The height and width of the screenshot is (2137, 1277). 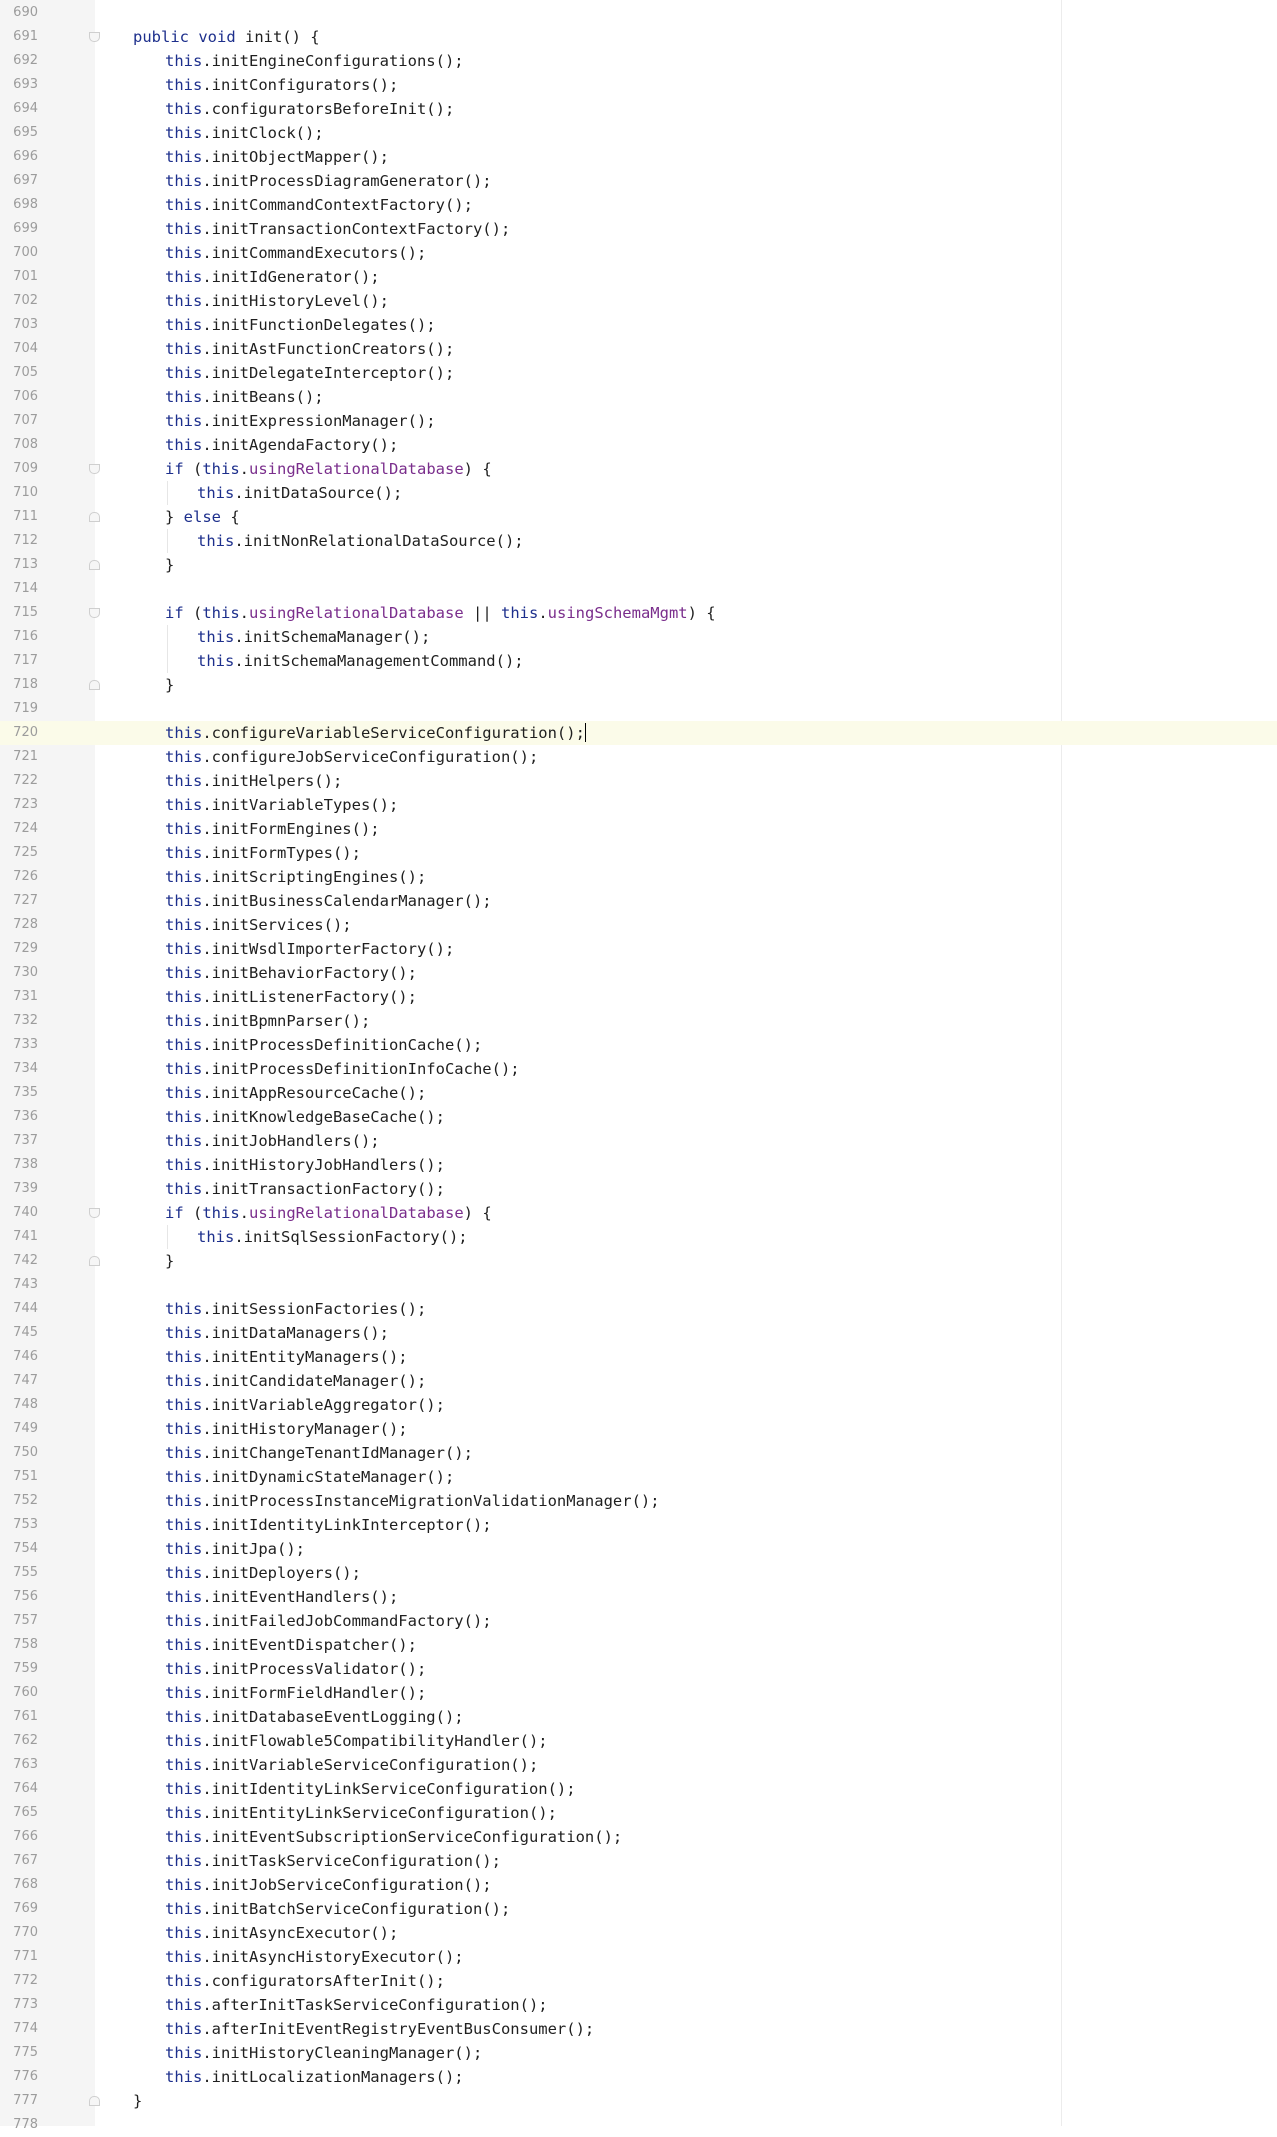 What do you see at coordinates (638, 685) in the screenshot?
I see `code-line: 718}` at bounding box center [638, 685].